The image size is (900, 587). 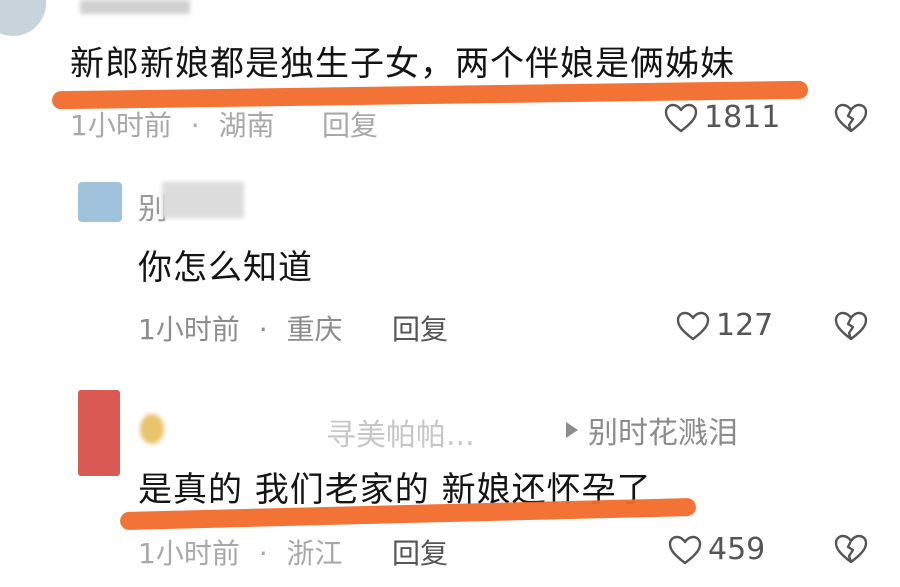 I want to click on comment-text: 新郎新娘都是独生子女，两个伴娘是俩姊妹, so click(x=402, y=64).